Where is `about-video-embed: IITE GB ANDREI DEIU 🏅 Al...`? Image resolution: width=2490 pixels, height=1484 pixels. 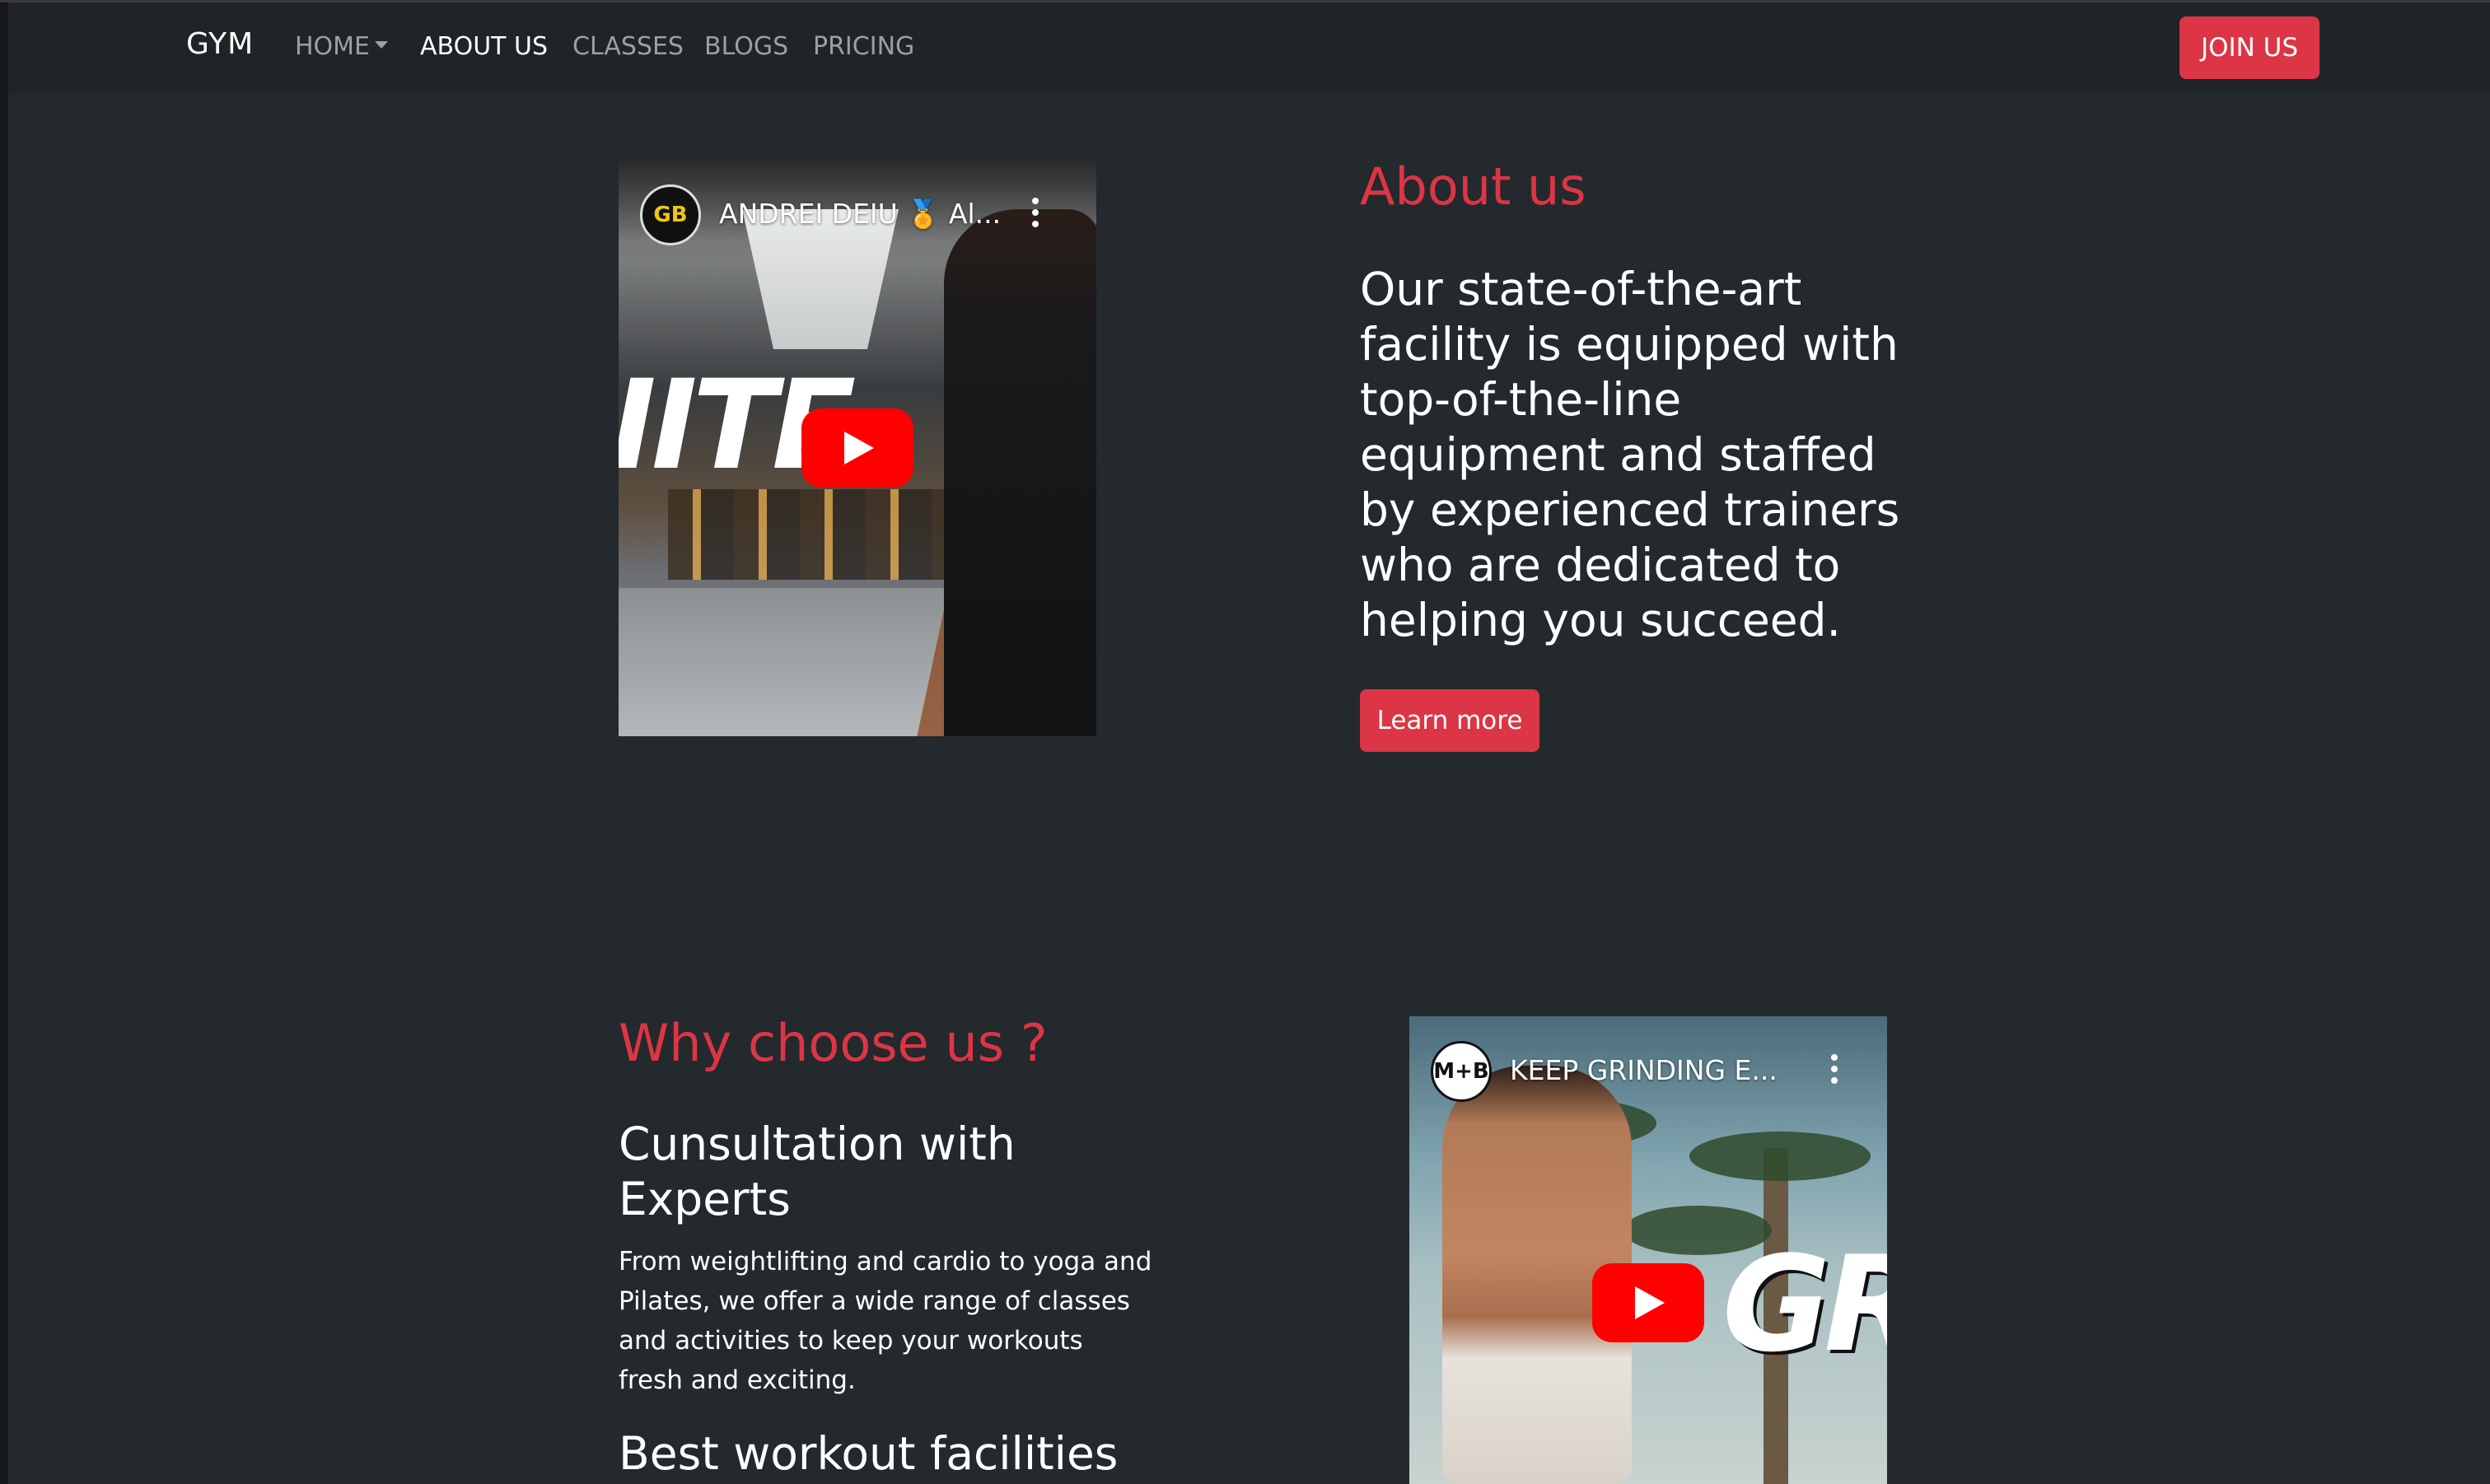
about-video-embed: IITE GB ANDREI DEIU 🏅 Al... is located at coordinates (857, 448).